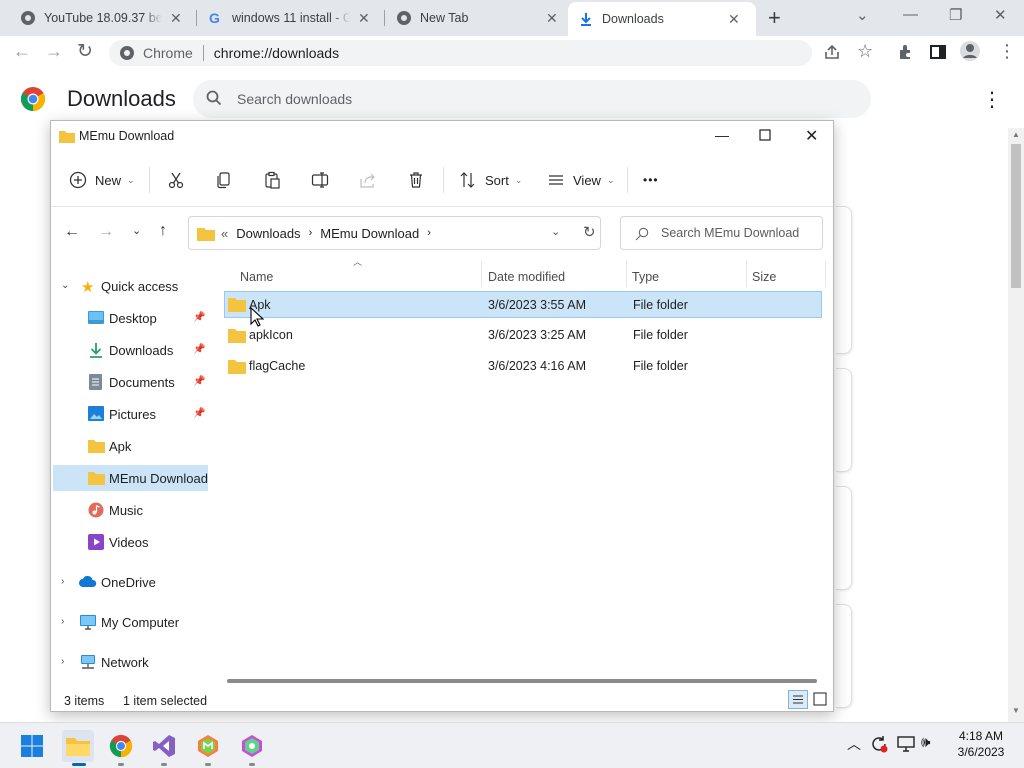  I want to click on file-row-apk: Apk 3/6/2023 3:55 AM File folder, so click(523, 304).